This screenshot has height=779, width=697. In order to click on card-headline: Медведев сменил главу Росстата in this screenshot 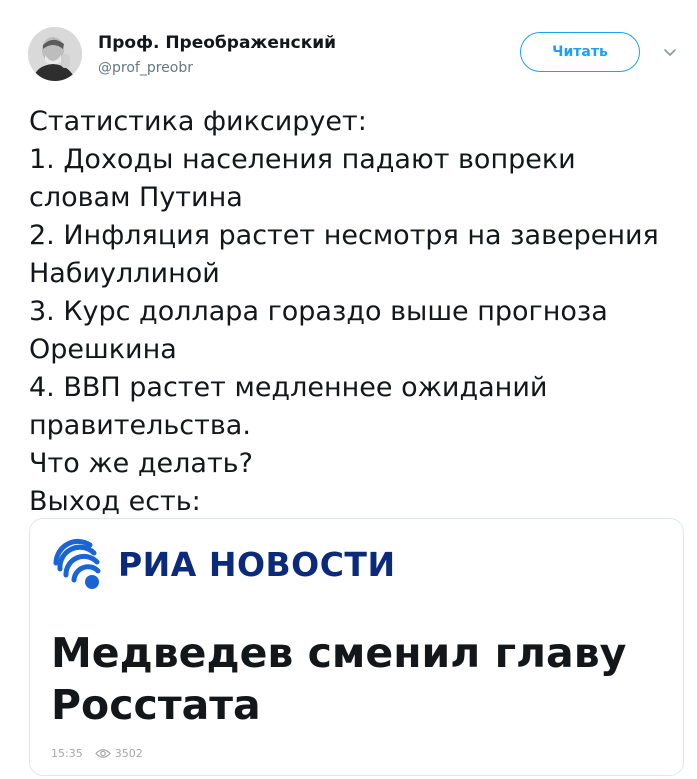, I will do `click(361, 679)`.